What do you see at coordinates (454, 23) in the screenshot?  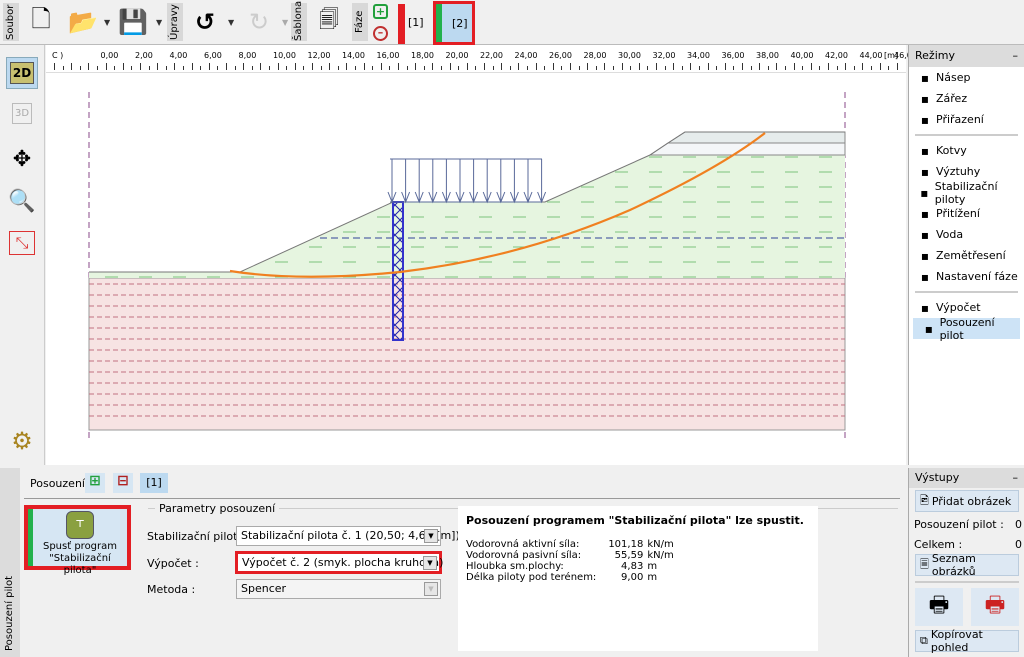 I see `phase-tab-2: [2]` at bounding box center [454, 23].